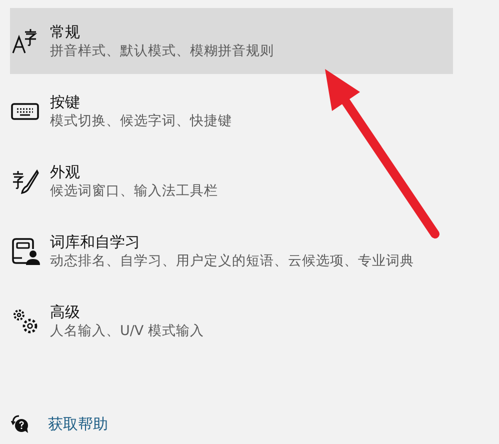  Describe the element at coordinates (232, 261) in the screenshot. I see `item-description: 动态排名、自学习、用户定义的短语、云候选项、专业词典` at that location.